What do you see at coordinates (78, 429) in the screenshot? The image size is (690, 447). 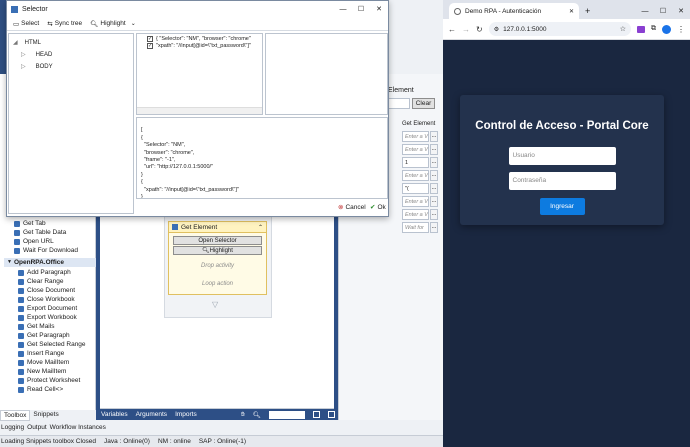 I see `tab-workflow-instances: Workflow Instances` at bounding box center [78, 429].